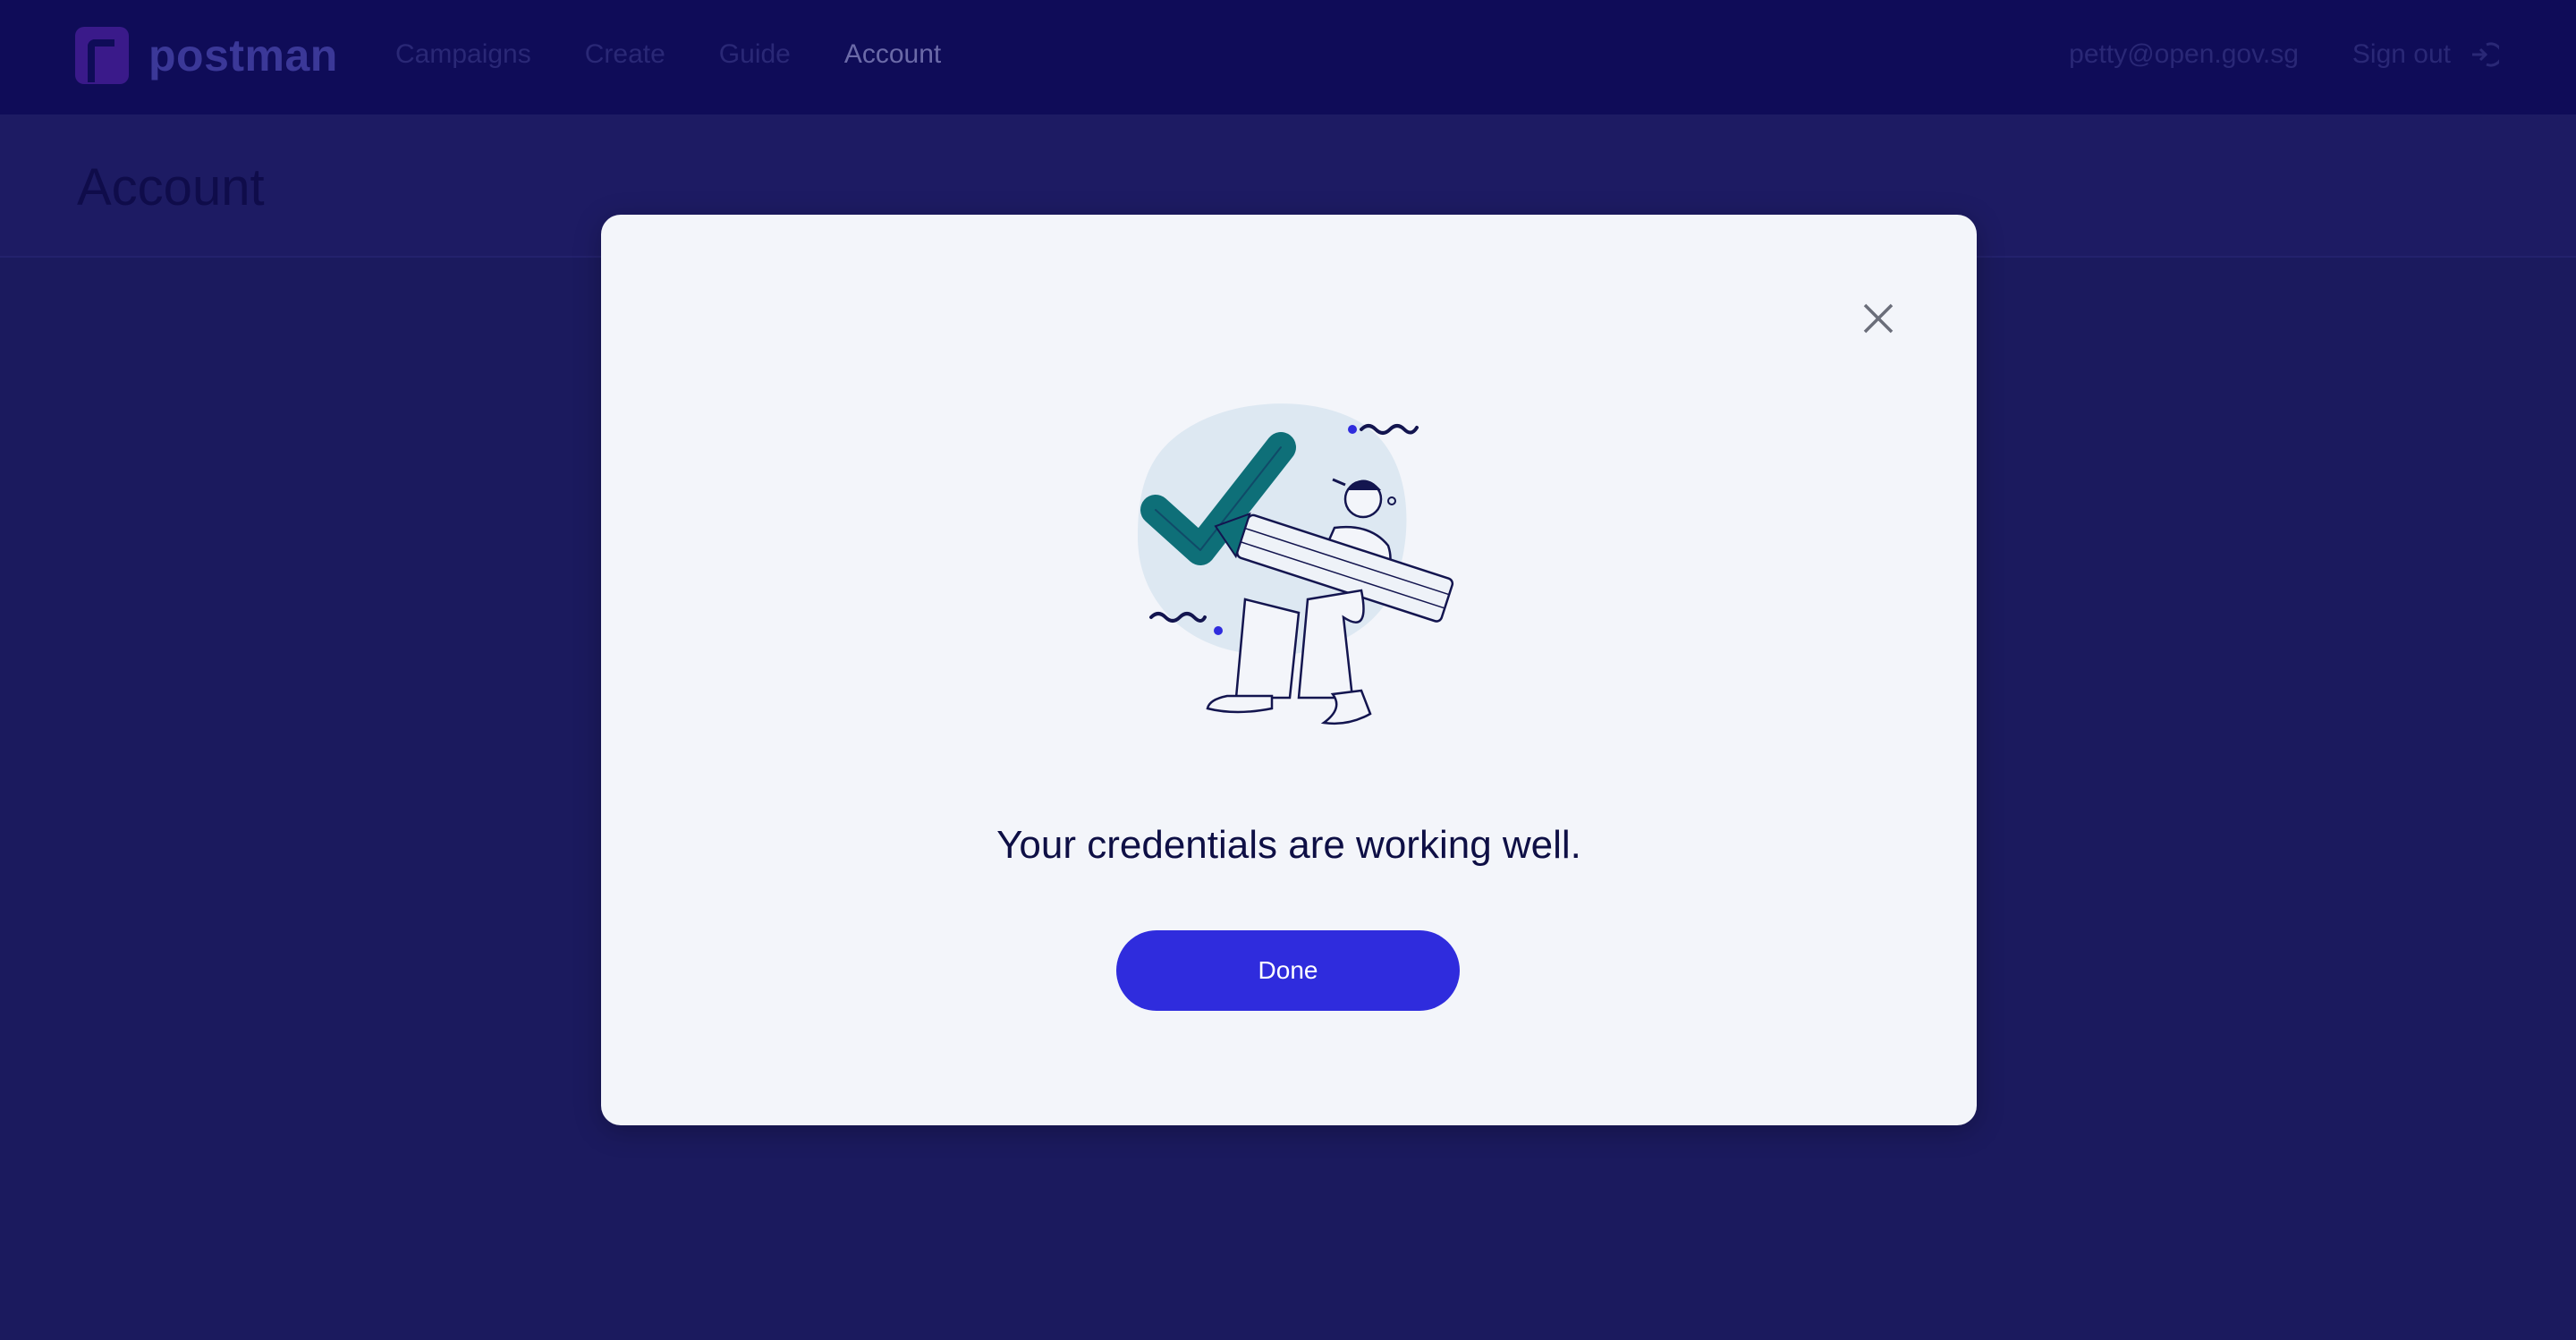 The width and height of the screenshot is (2576, 1340). Describe the element at coordinates (2484, 54) in the screenshot. I see `sign-out-icon` at that location.